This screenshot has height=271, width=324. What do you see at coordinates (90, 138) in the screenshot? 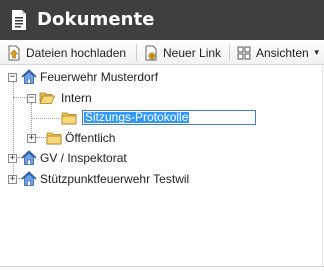
I see `tree-node-label: Öffentlich` at bounding box center [90, 138].